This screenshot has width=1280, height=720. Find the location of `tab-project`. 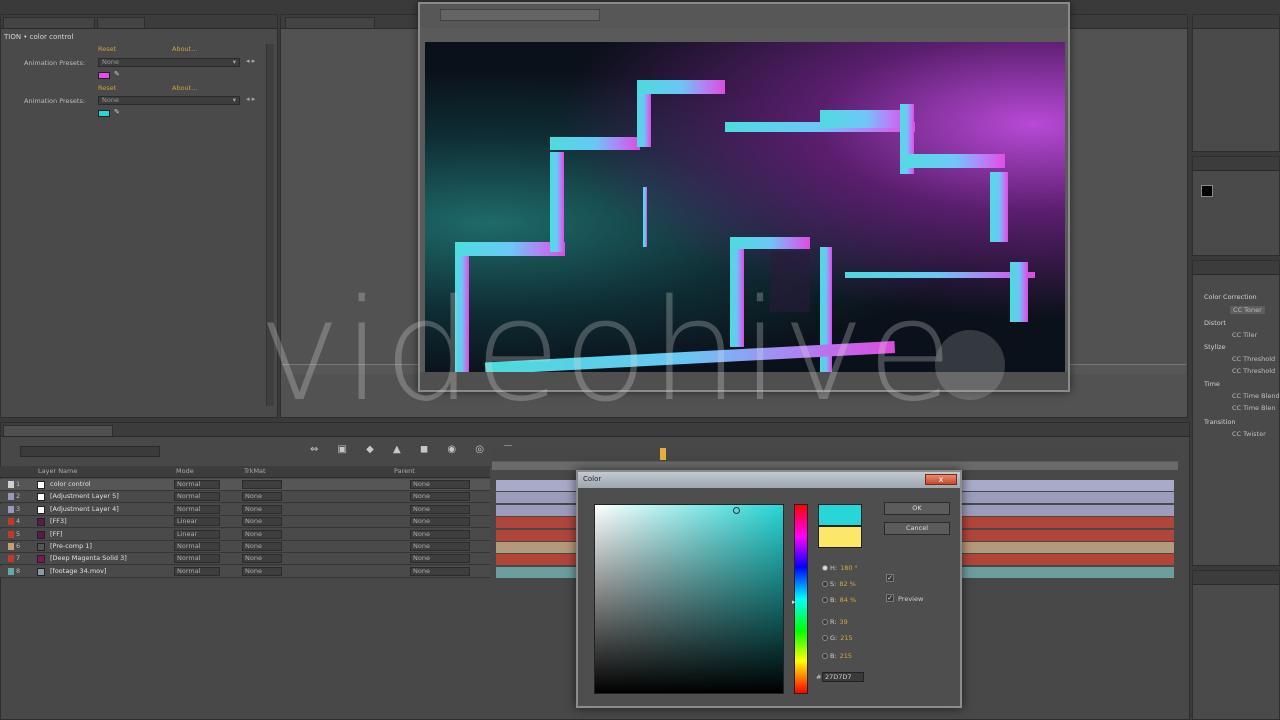

tab-project is located at coordinates (121, 22).